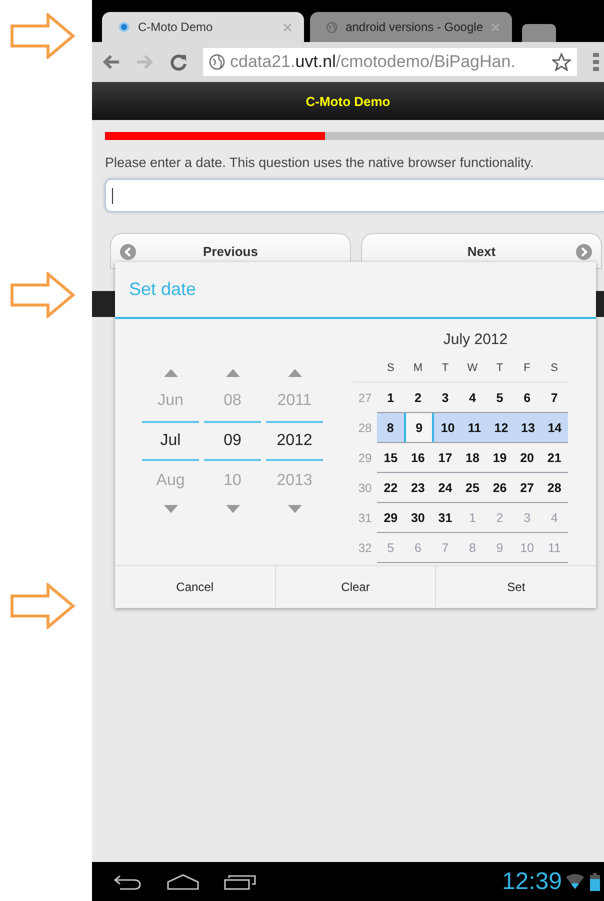 This screenshot has width=604, height=901. What do you see at coordinates (448, 427) in the screenshot?
I see `calendar-day: 10` at bounding box center [448, 427].